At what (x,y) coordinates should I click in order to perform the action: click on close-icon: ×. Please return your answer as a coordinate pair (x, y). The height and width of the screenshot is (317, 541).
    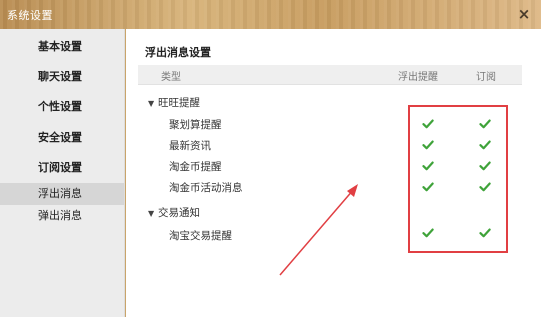
    Looking at the image, I should click on (524, 14).